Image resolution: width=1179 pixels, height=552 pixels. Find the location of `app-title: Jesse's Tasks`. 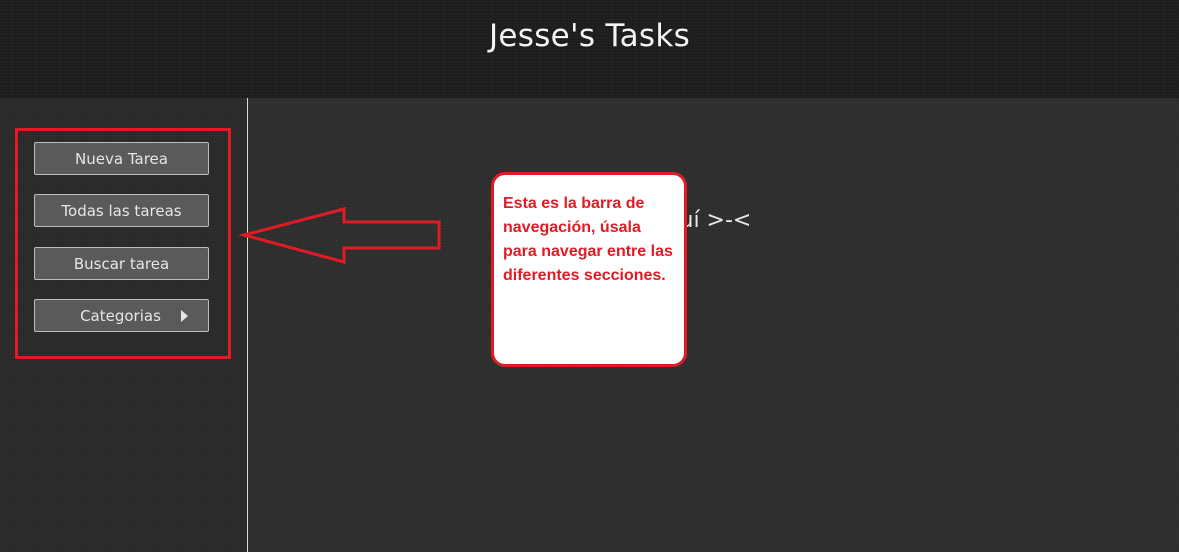

app-title: Jesse's Tasks is located at coordinates (589, 36).